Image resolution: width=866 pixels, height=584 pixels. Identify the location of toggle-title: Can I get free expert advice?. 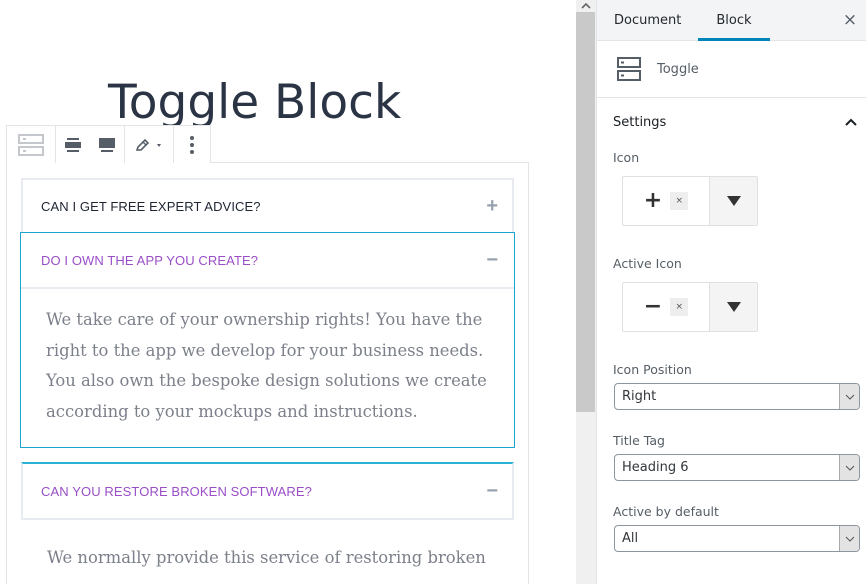
(151, 206).